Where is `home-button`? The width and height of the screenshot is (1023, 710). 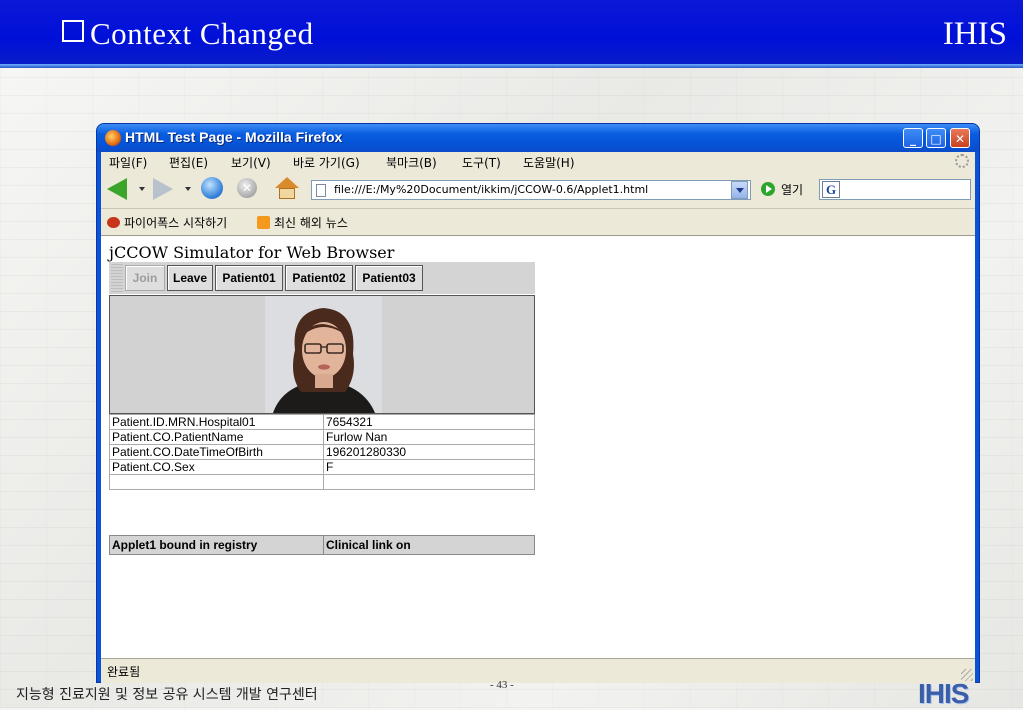
home-button is located at coordinates (287, 188).